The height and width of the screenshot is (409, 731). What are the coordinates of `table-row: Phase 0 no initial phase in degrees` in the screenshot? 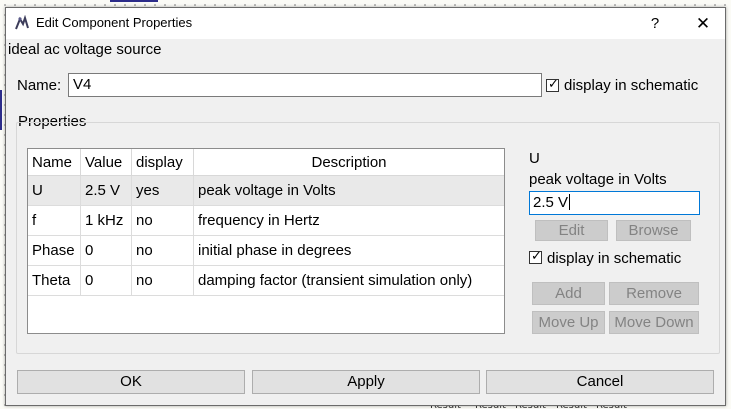 It's located at (266, 251).